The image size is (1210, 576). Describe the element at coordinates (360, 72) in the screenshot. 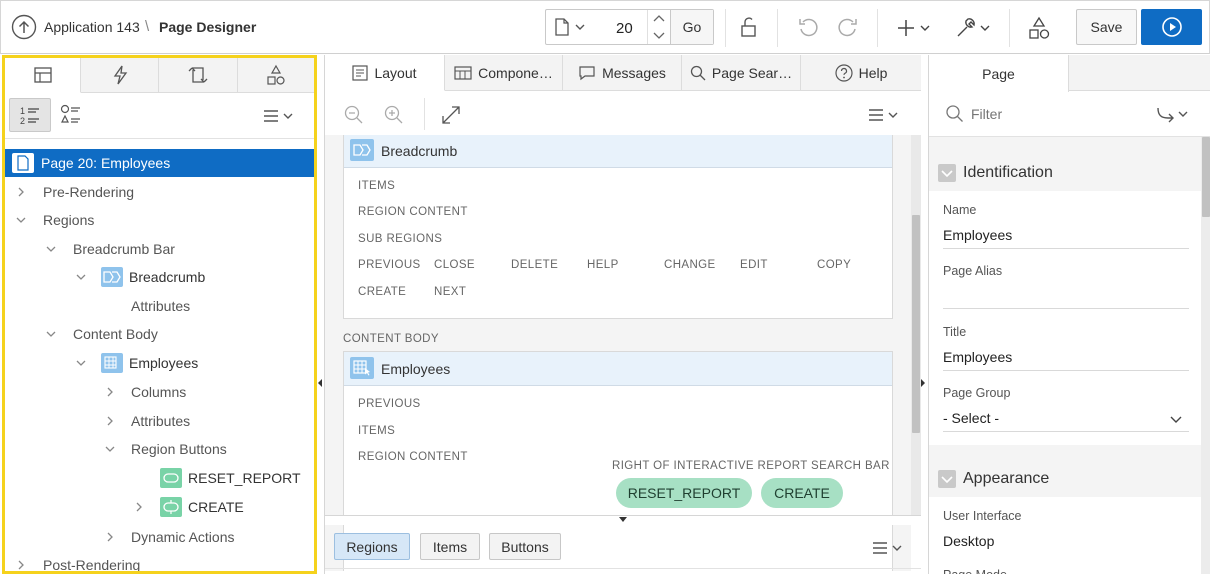

I see `layout-icon` at that location.